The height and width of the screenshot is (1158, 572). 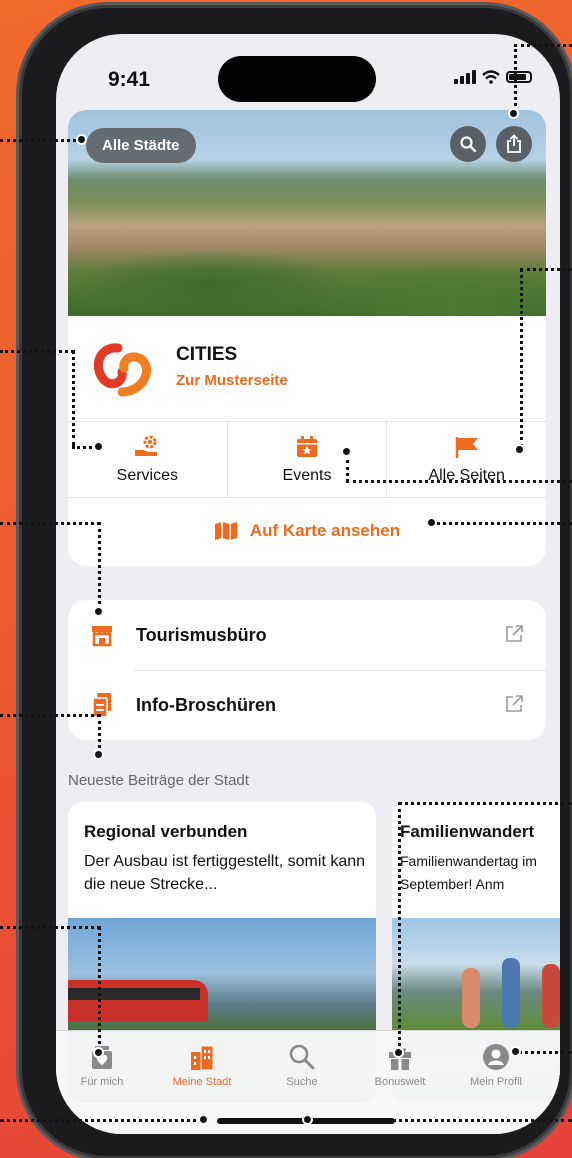 I want to click on view-on-map-label: Auf Karte ansehen, so click(x=325, y=530).